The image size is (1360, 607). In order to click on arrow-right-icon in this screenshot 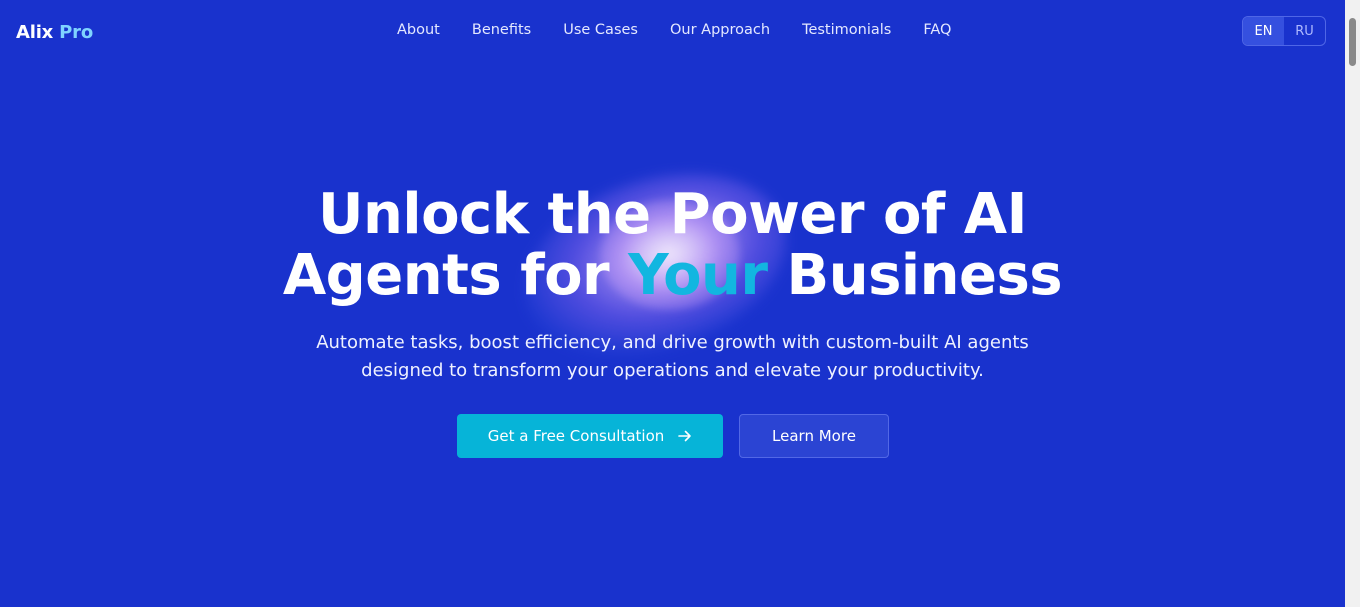, I will do `click(685, 436)`.